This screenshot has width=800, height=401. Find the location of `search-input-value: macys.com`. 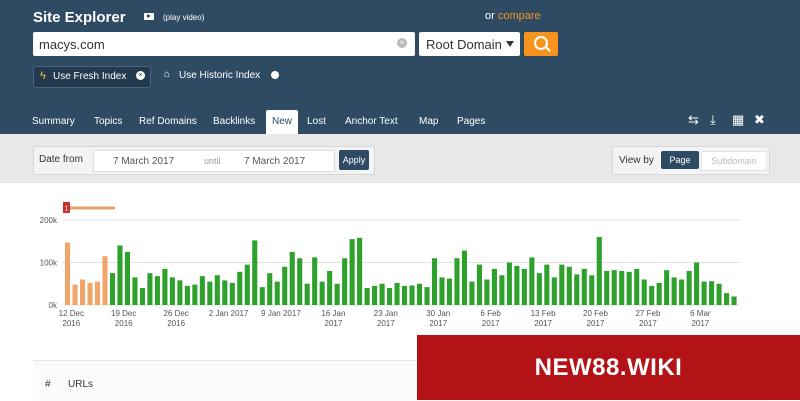

search-input-value: macys.com is located at coordinates (72, 44).